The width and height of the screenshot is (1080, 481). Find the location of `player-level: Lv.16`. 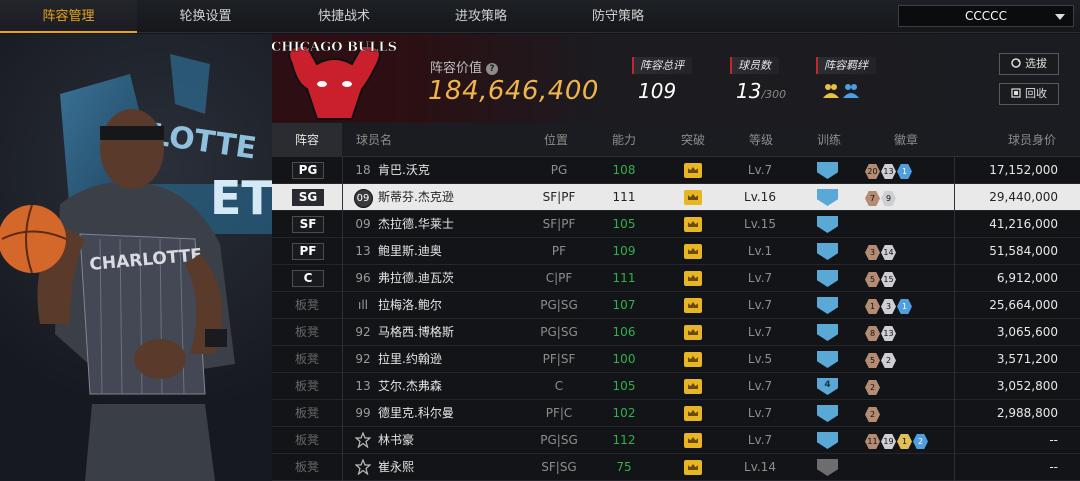

player-level: Lv.16 is located at coordinates (760, 197).